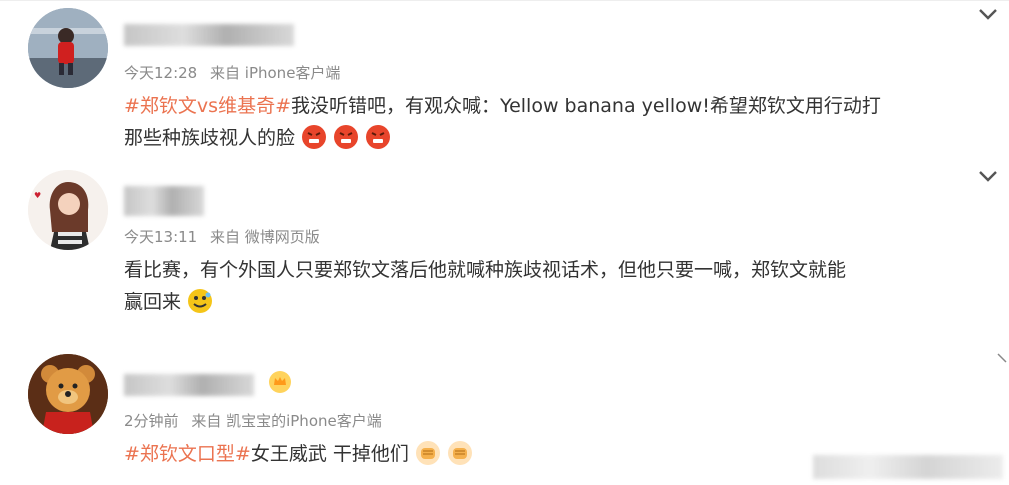 The image size is (1009, 485). What do you see at coordinates (161, 237) in the screenshot?
I see `timestamp: 今天13:11` at bounding box center [161, 237].